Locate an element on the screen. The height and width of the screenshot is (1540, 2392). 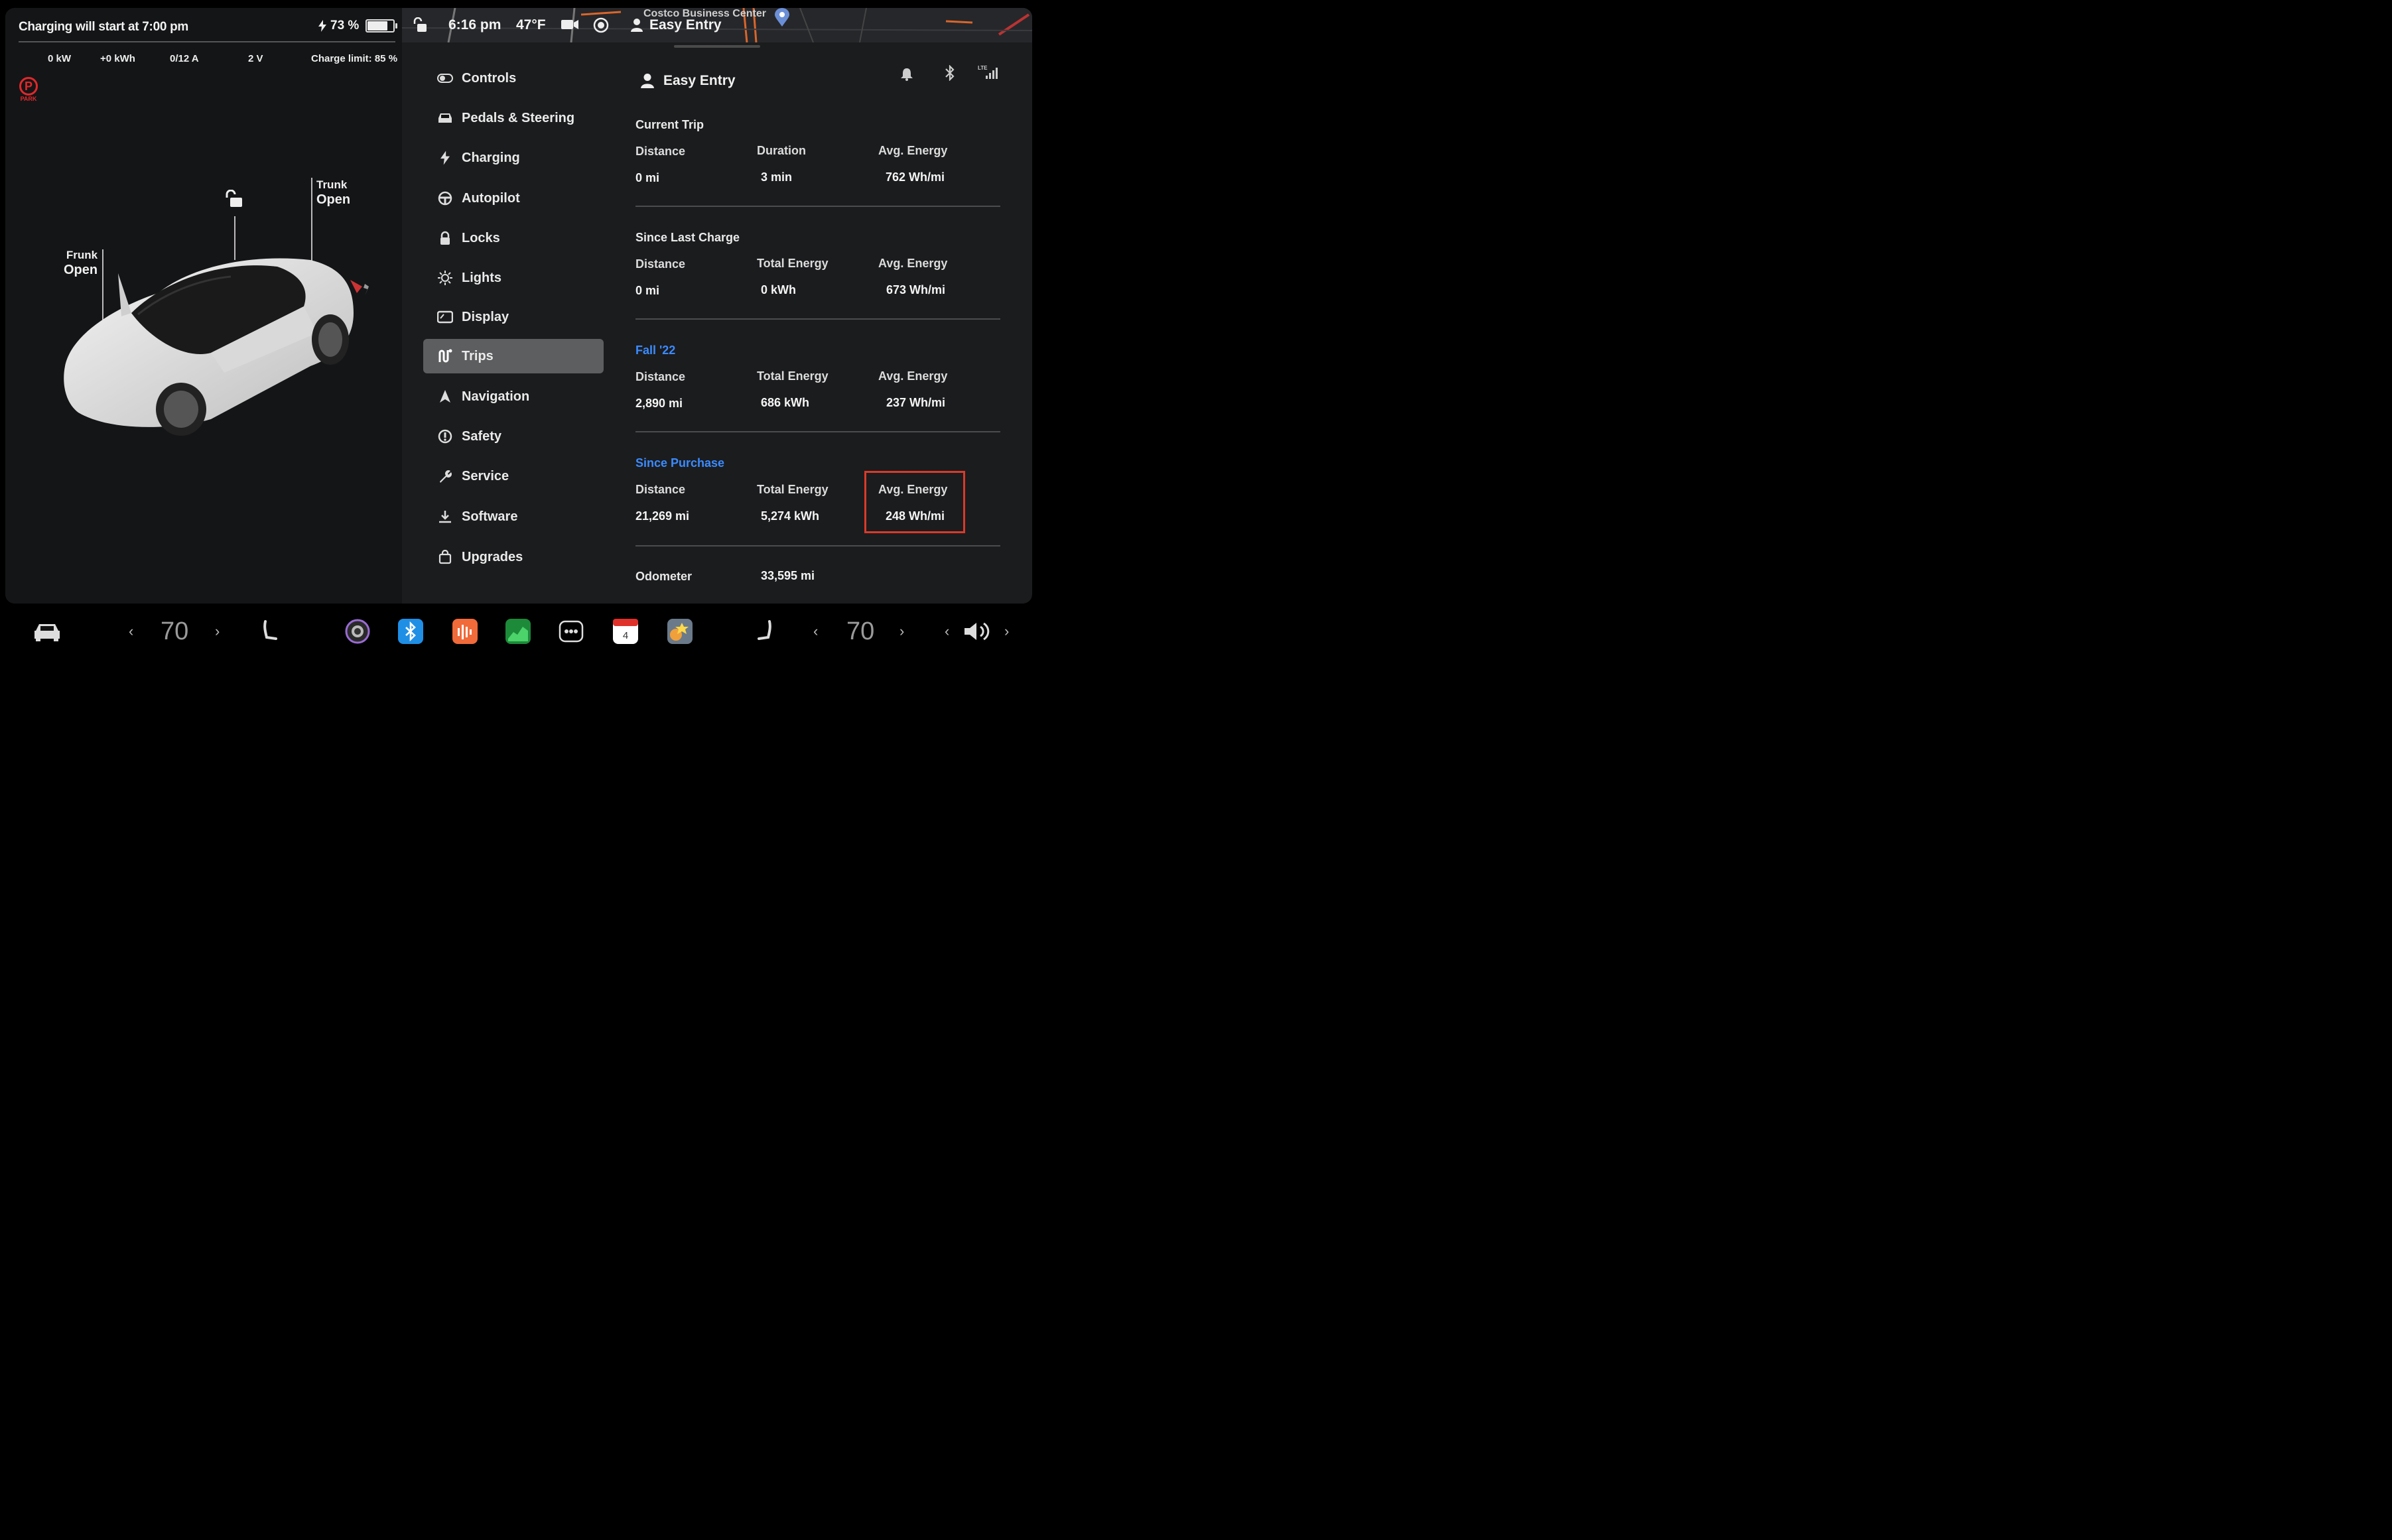
car-icon is located at coordinates (47, 631).